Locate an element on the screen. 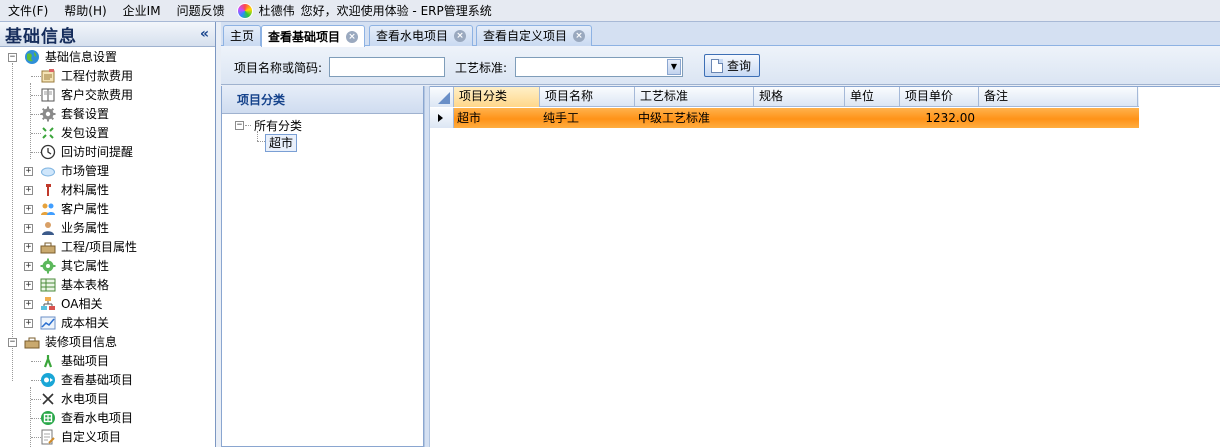  category-panel: 项目分类 − 所有分类 超市 is located at coordinates (322, 266).